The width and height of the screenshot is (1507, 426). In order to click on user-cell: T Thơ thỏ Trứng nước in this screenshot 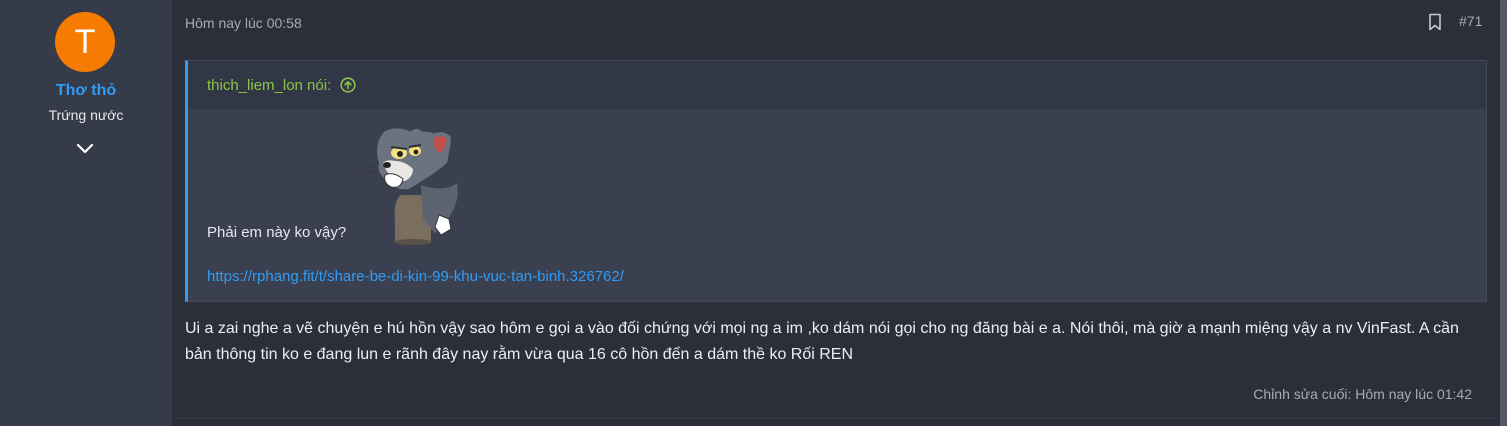, I will do `click(86, 213)`.